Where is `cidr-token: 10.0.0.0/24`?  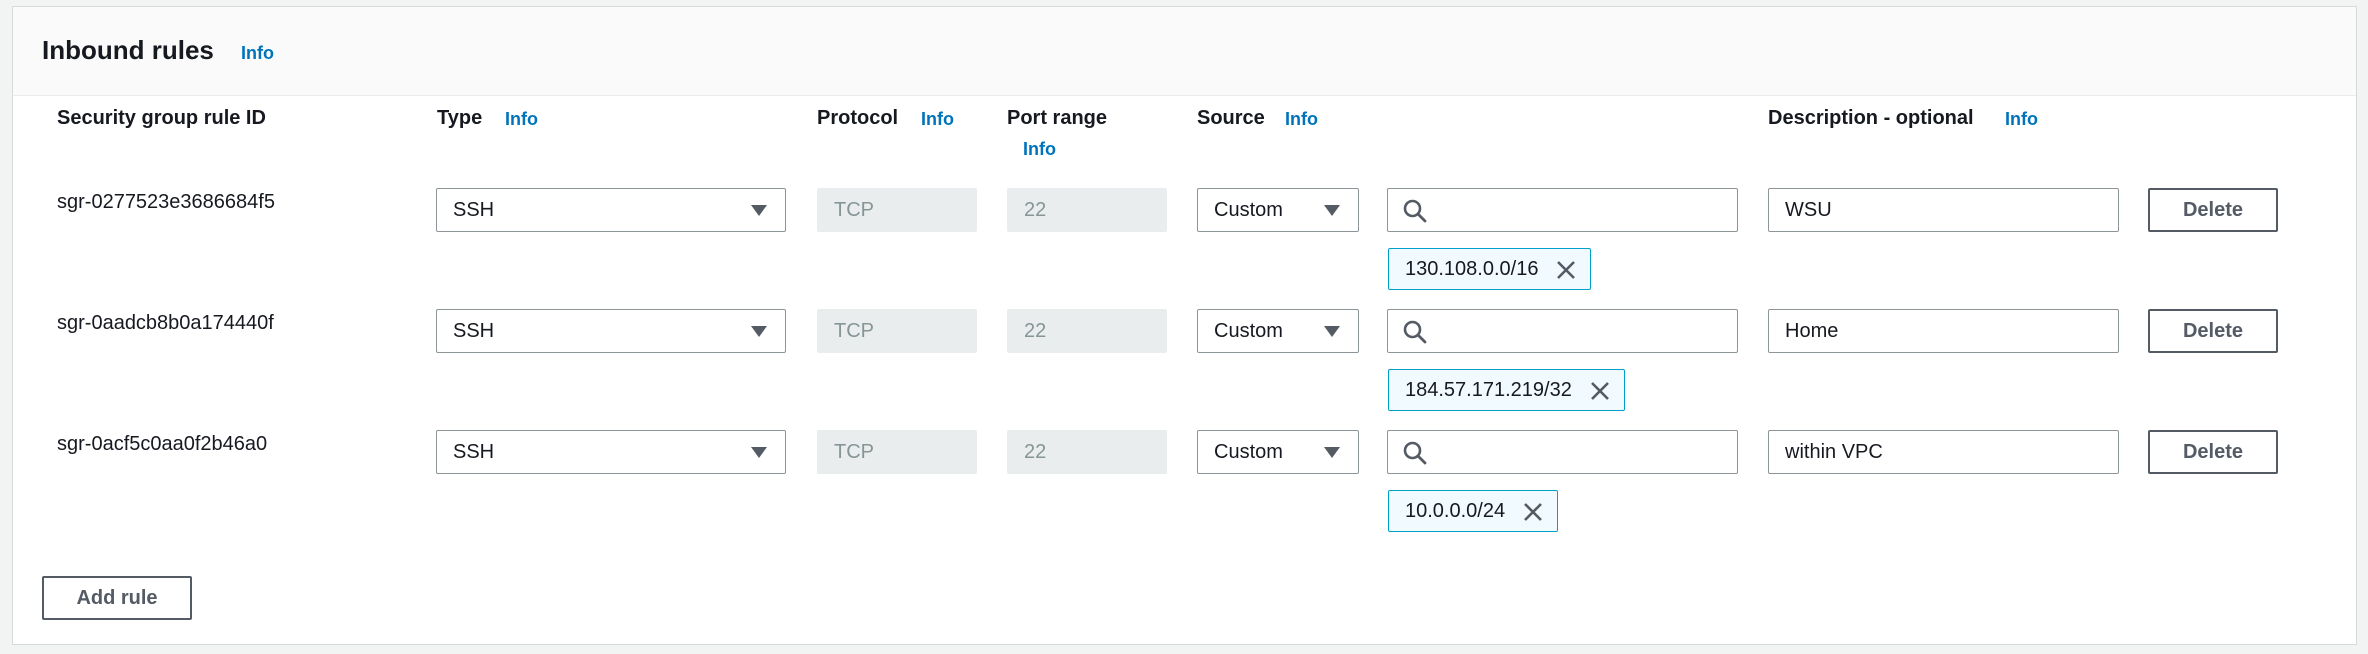
cidr-token: 10.0.0.0/24 is located at coordinates (1473, 511).